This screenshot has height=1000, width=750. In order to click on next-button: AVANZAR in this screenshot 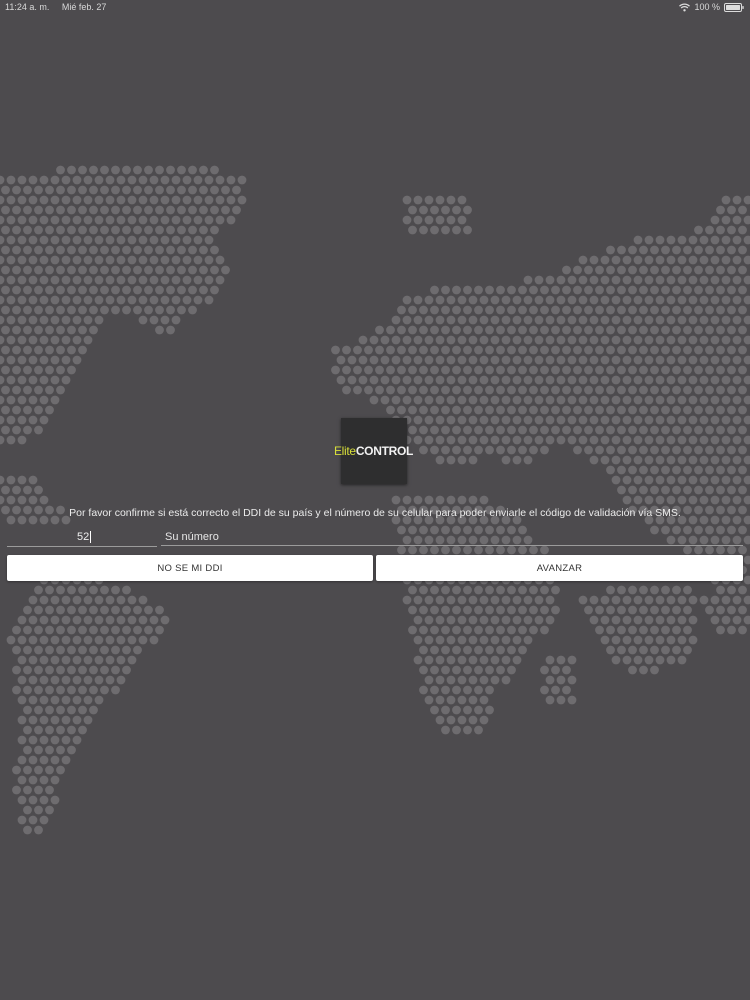, I will do `click(559, 568)`.